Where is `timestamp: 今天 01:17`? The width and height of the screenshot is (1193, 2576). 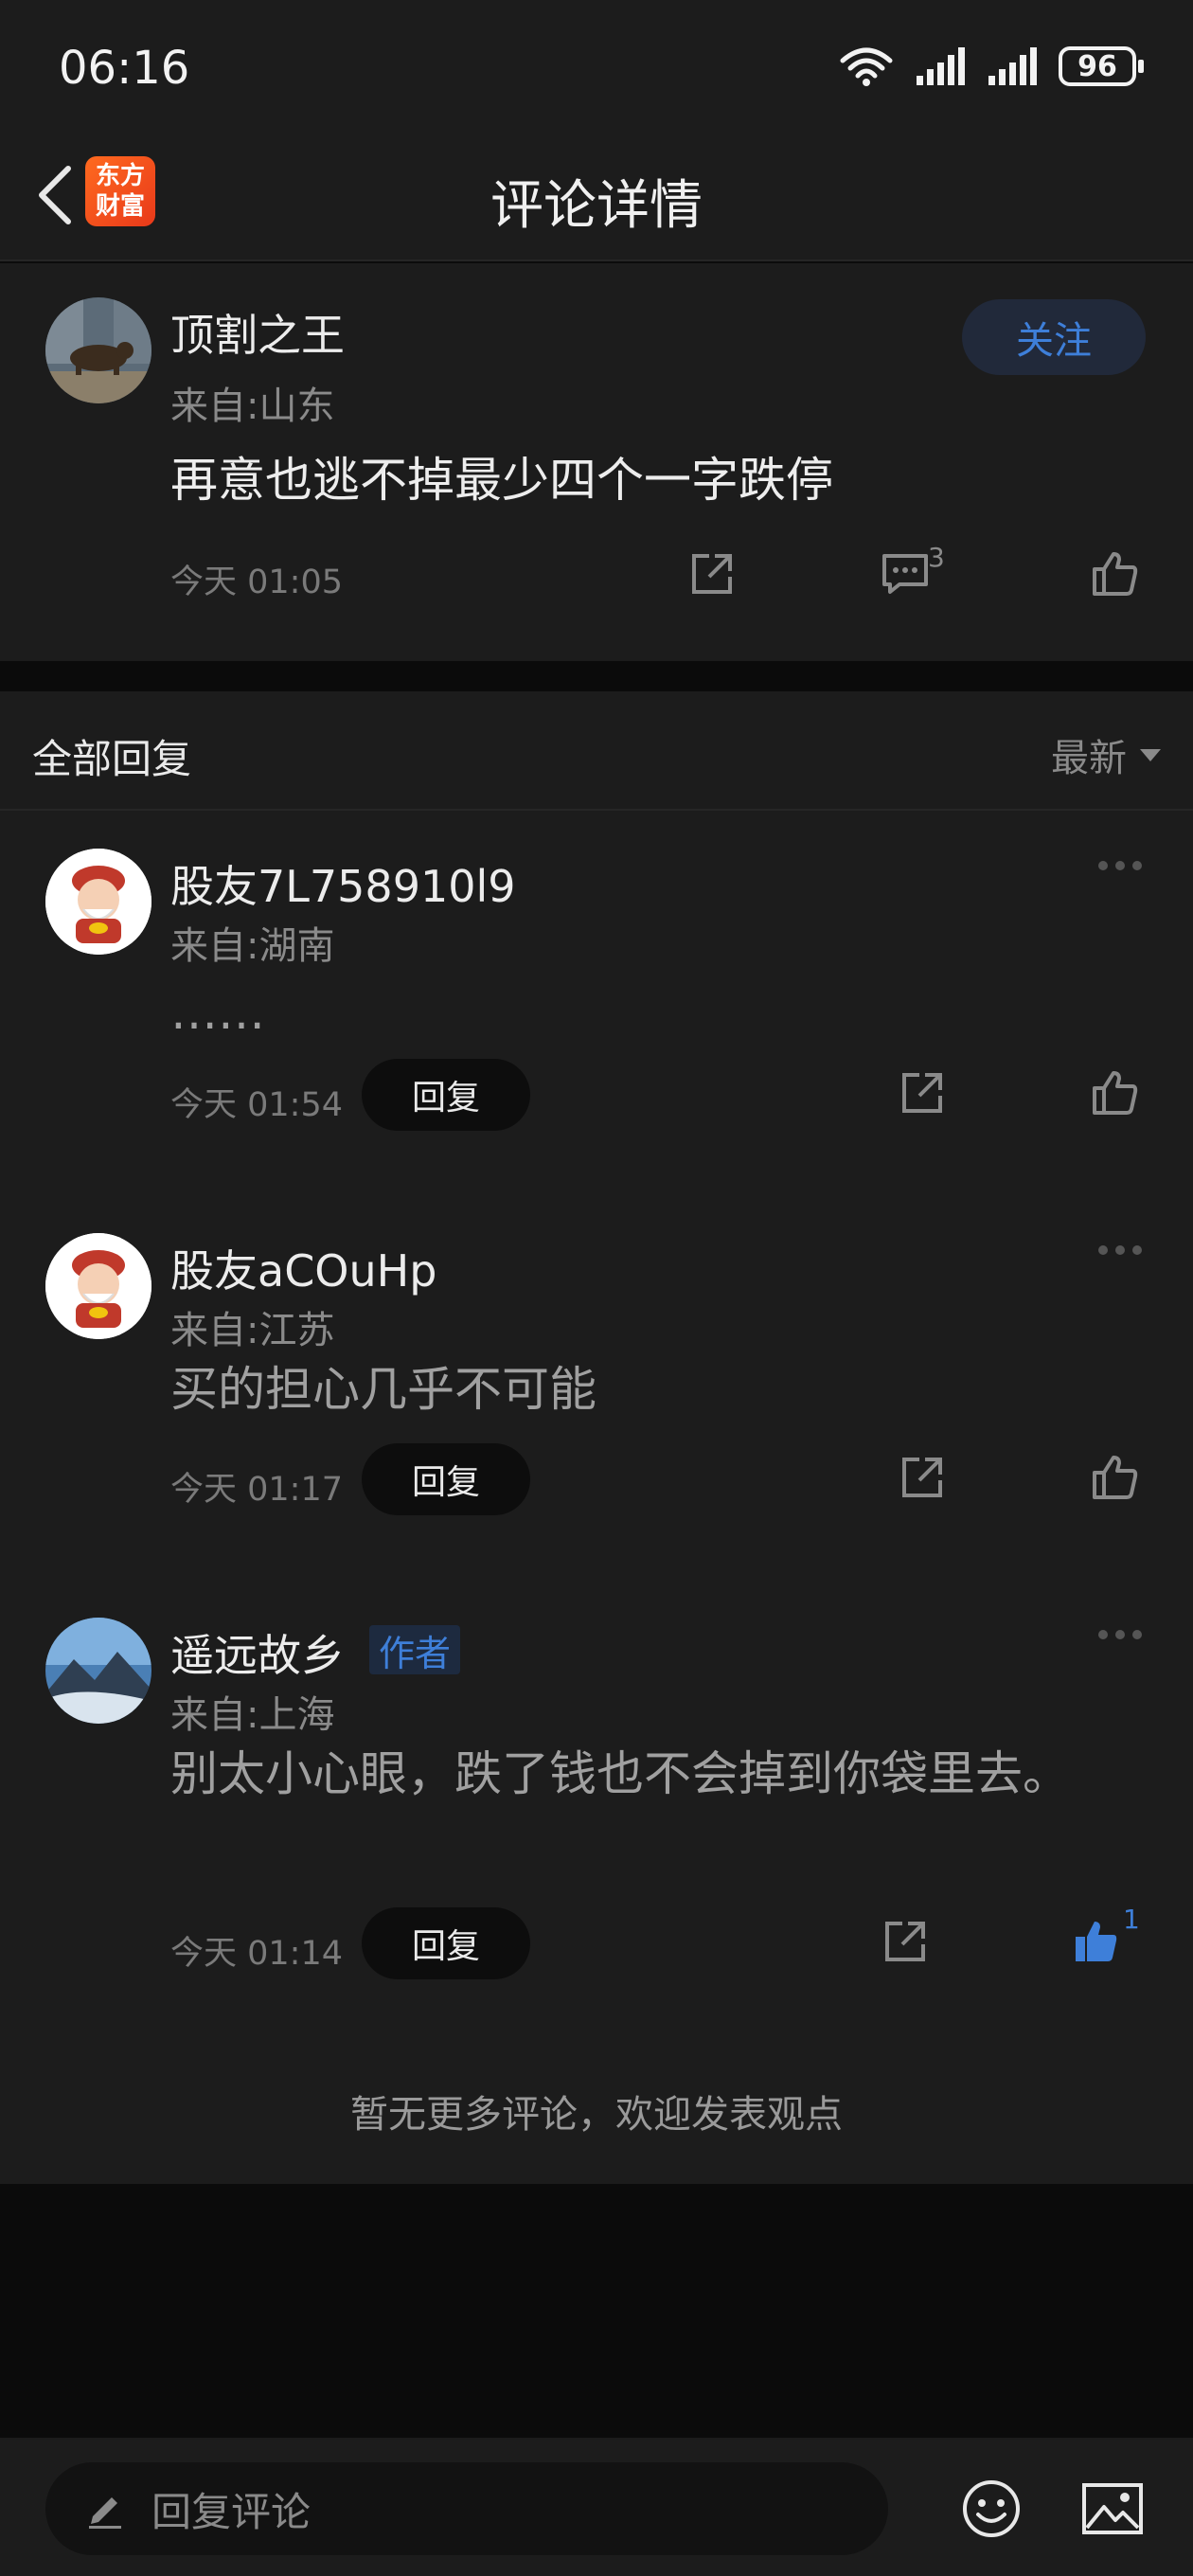 timestamp: 今天 01:17 is located at coordinates (256, 1490).